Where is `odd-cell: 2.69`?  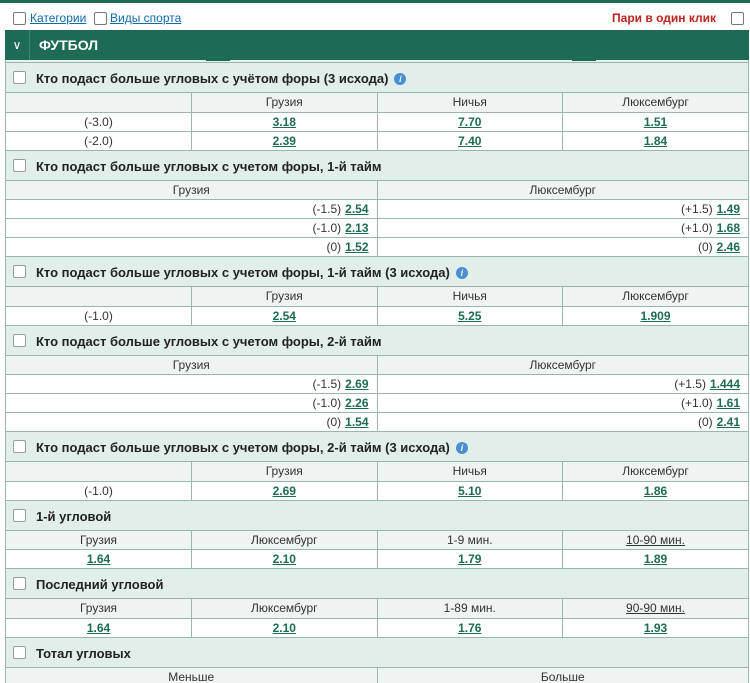 odd-cell: 2.69 is located at coordinates (284, 491).